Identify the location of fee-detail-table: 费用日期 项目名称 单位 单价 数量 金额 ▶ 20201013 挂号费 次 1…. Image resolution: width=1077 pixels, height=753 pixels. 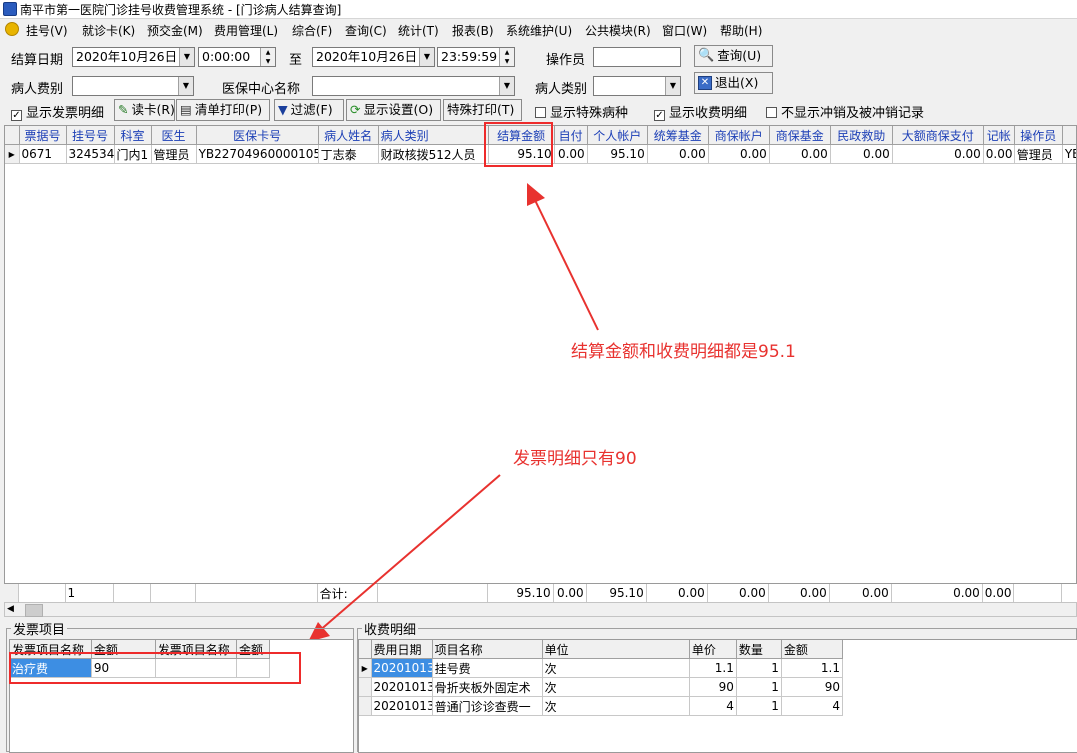
(601, 678).